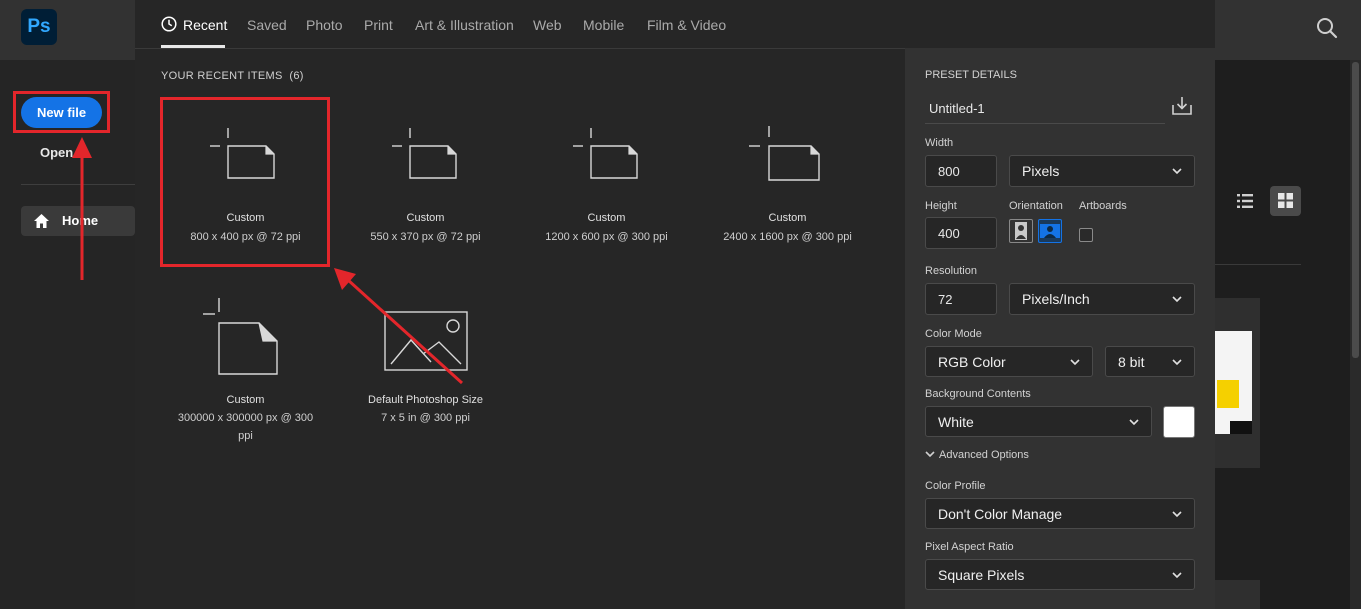 The height and width of the screenshot is (609, 1361). What do you see at coordinates (606, 180) in the screenshot?
I see `preset-tile: Custom 1200 x 600 px @ 300 ppi` at bounding box center [606, 180].